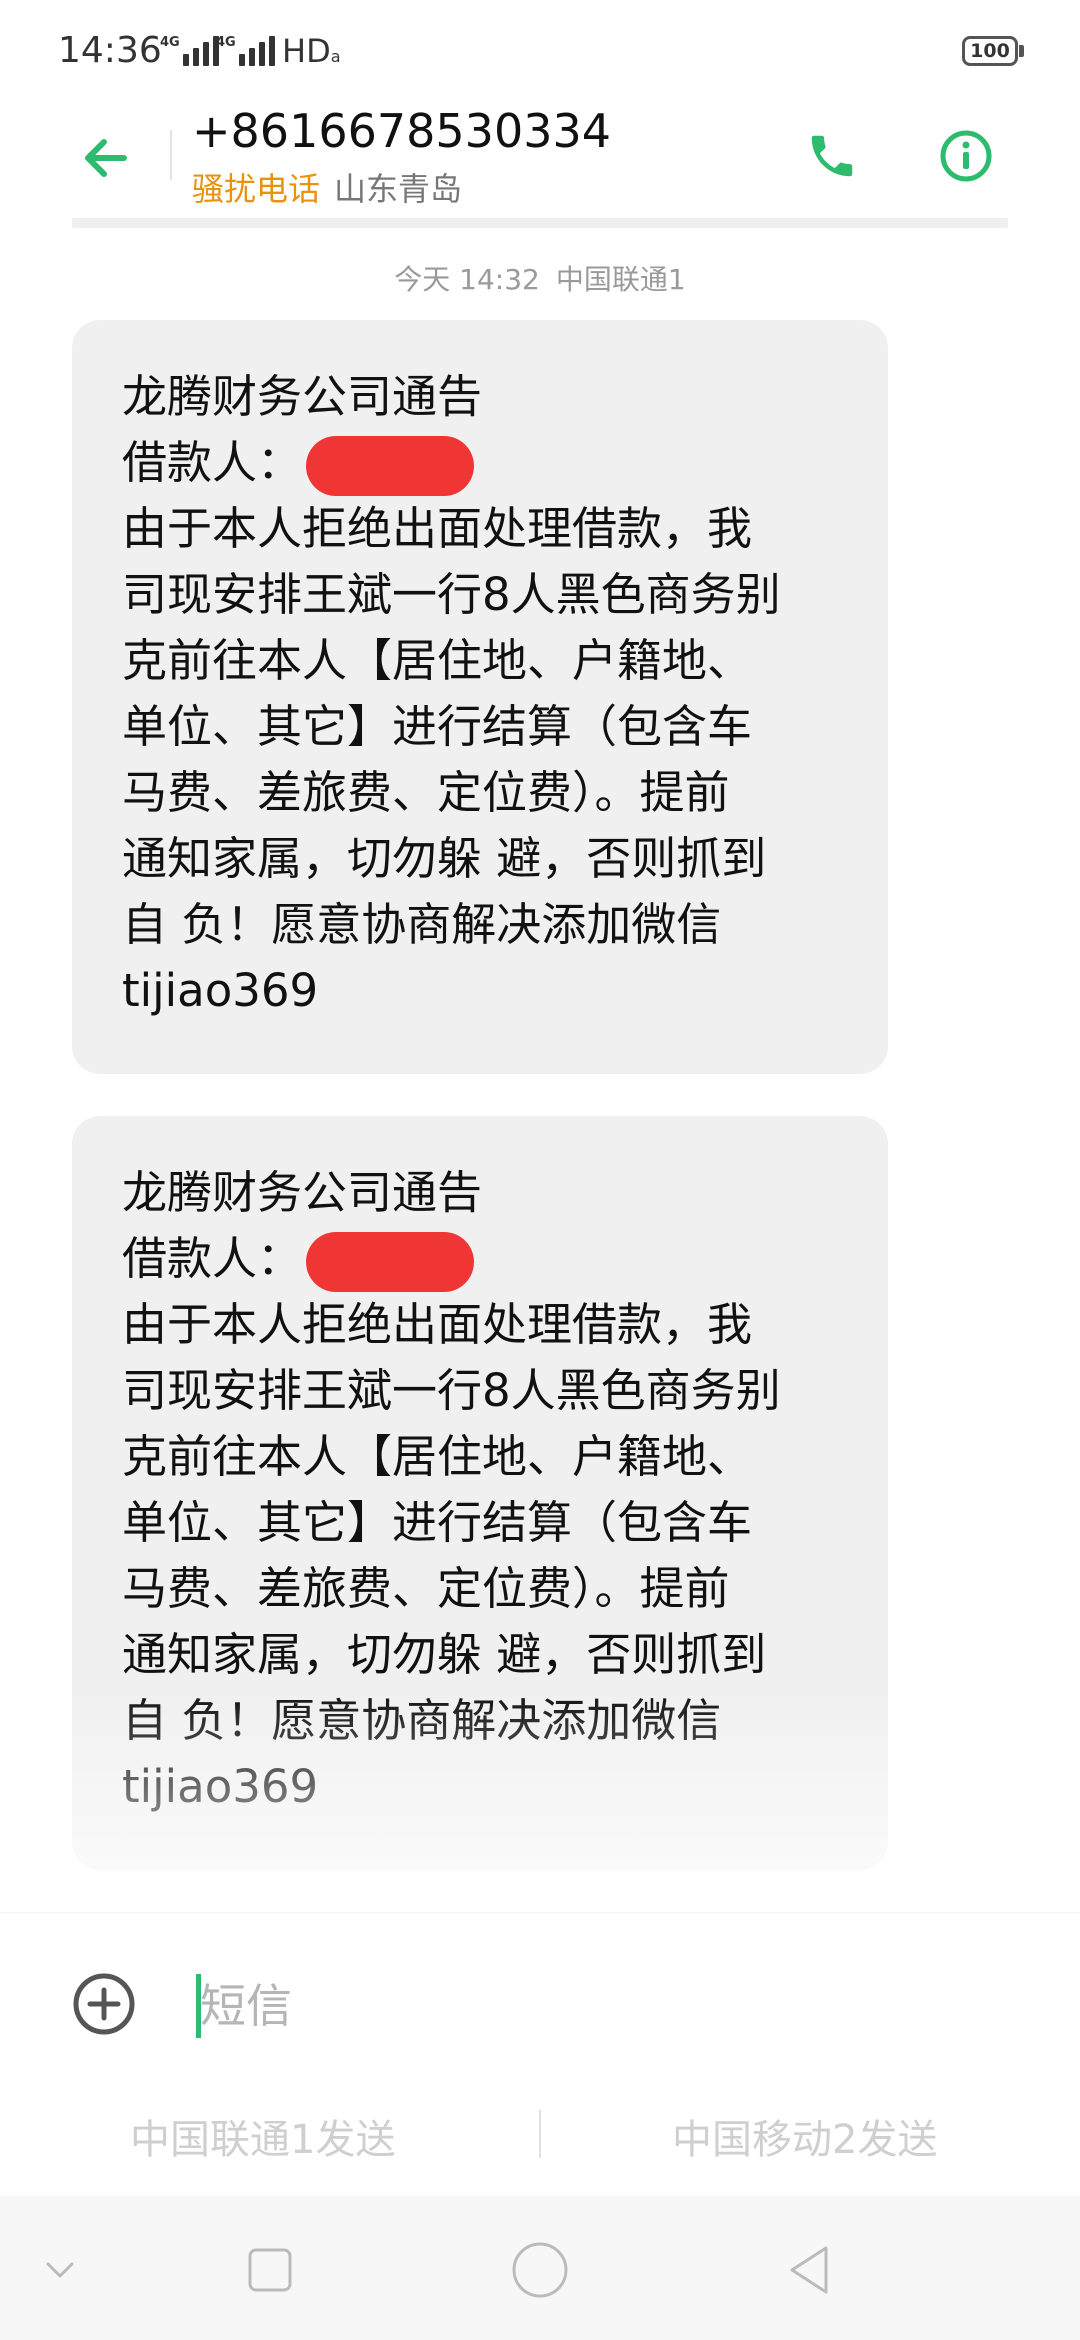  Describe the element at coordinates (170, 42) in the screenshot. I see `sim1-network-label: 4G` at that location.